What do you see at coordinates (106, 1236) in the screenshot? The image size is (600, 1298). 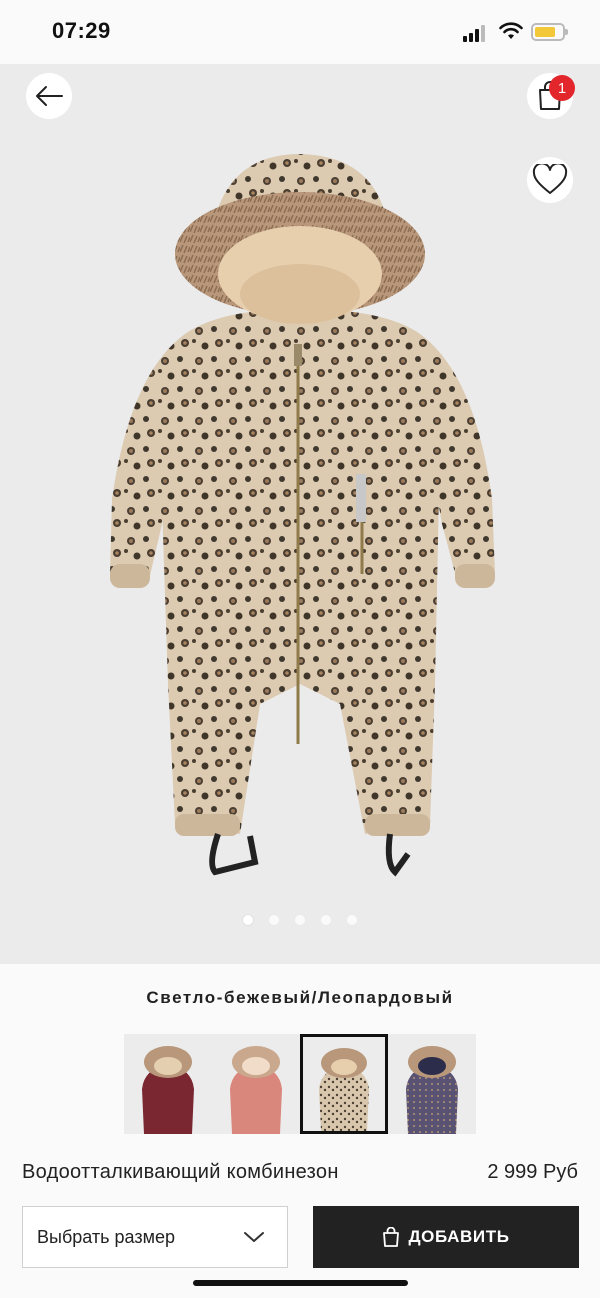 I see `size-select-label: Выбрать размер` at bounding box center [106, 1236].